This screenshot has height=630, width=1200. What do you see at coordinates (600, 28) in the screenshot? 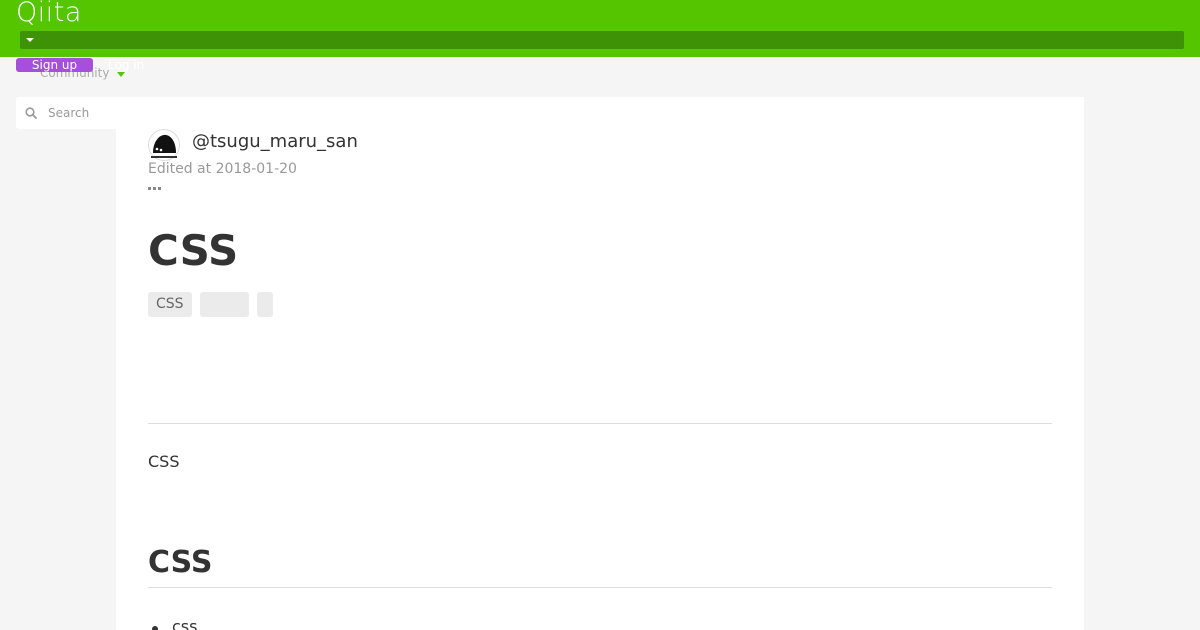
I see `site-header: Qiita` at bounding box center [600, 28].